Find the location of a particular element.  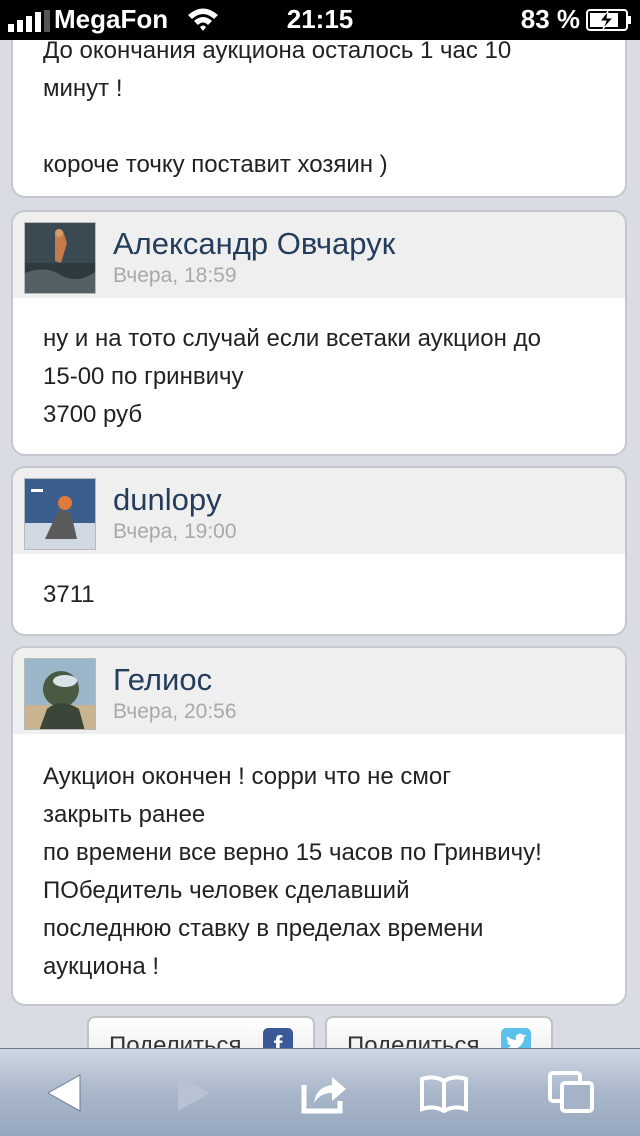

message-line: 3700 руб is located at coordinates (93, 414).